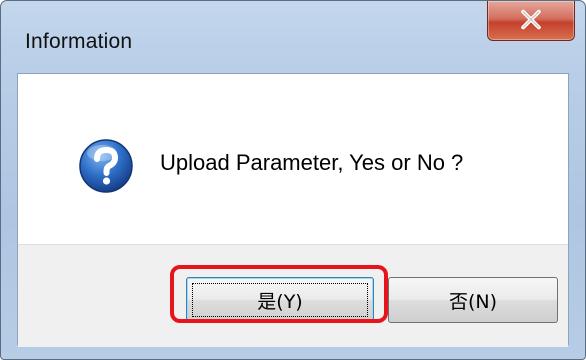 The image size is (586, 360). I want to click on window-title: Information, so click(79, 41).